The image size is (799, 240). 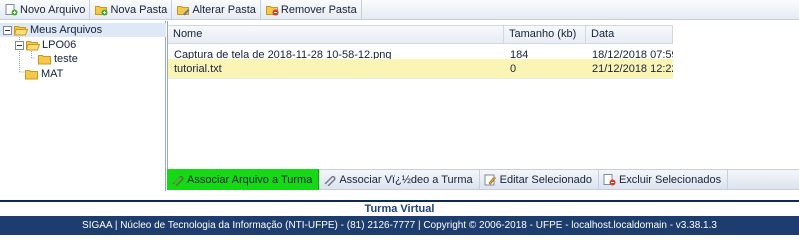 I want to click on column-header-nome: Nome, so click(x=336, y=34).